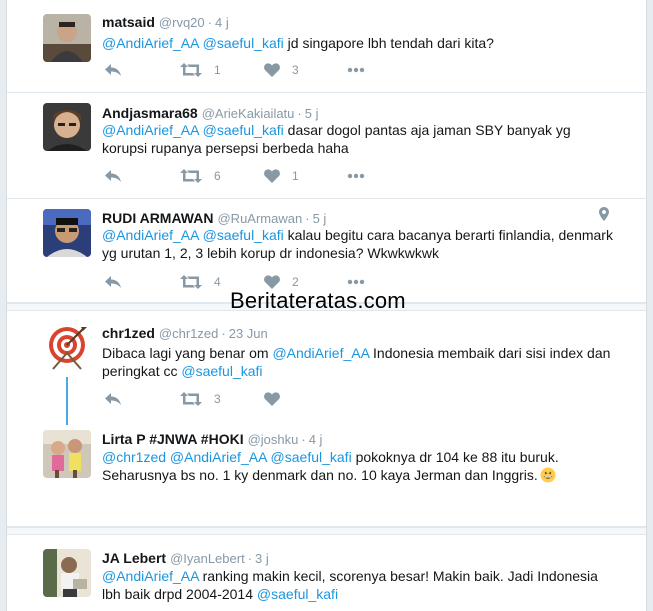 The height and width of the screenshot is (611, 653). What do you see at coordinates (259, 218) in the screenshot?
I see `user-handle: @RuArmawan` at bounding box center [259, 218].